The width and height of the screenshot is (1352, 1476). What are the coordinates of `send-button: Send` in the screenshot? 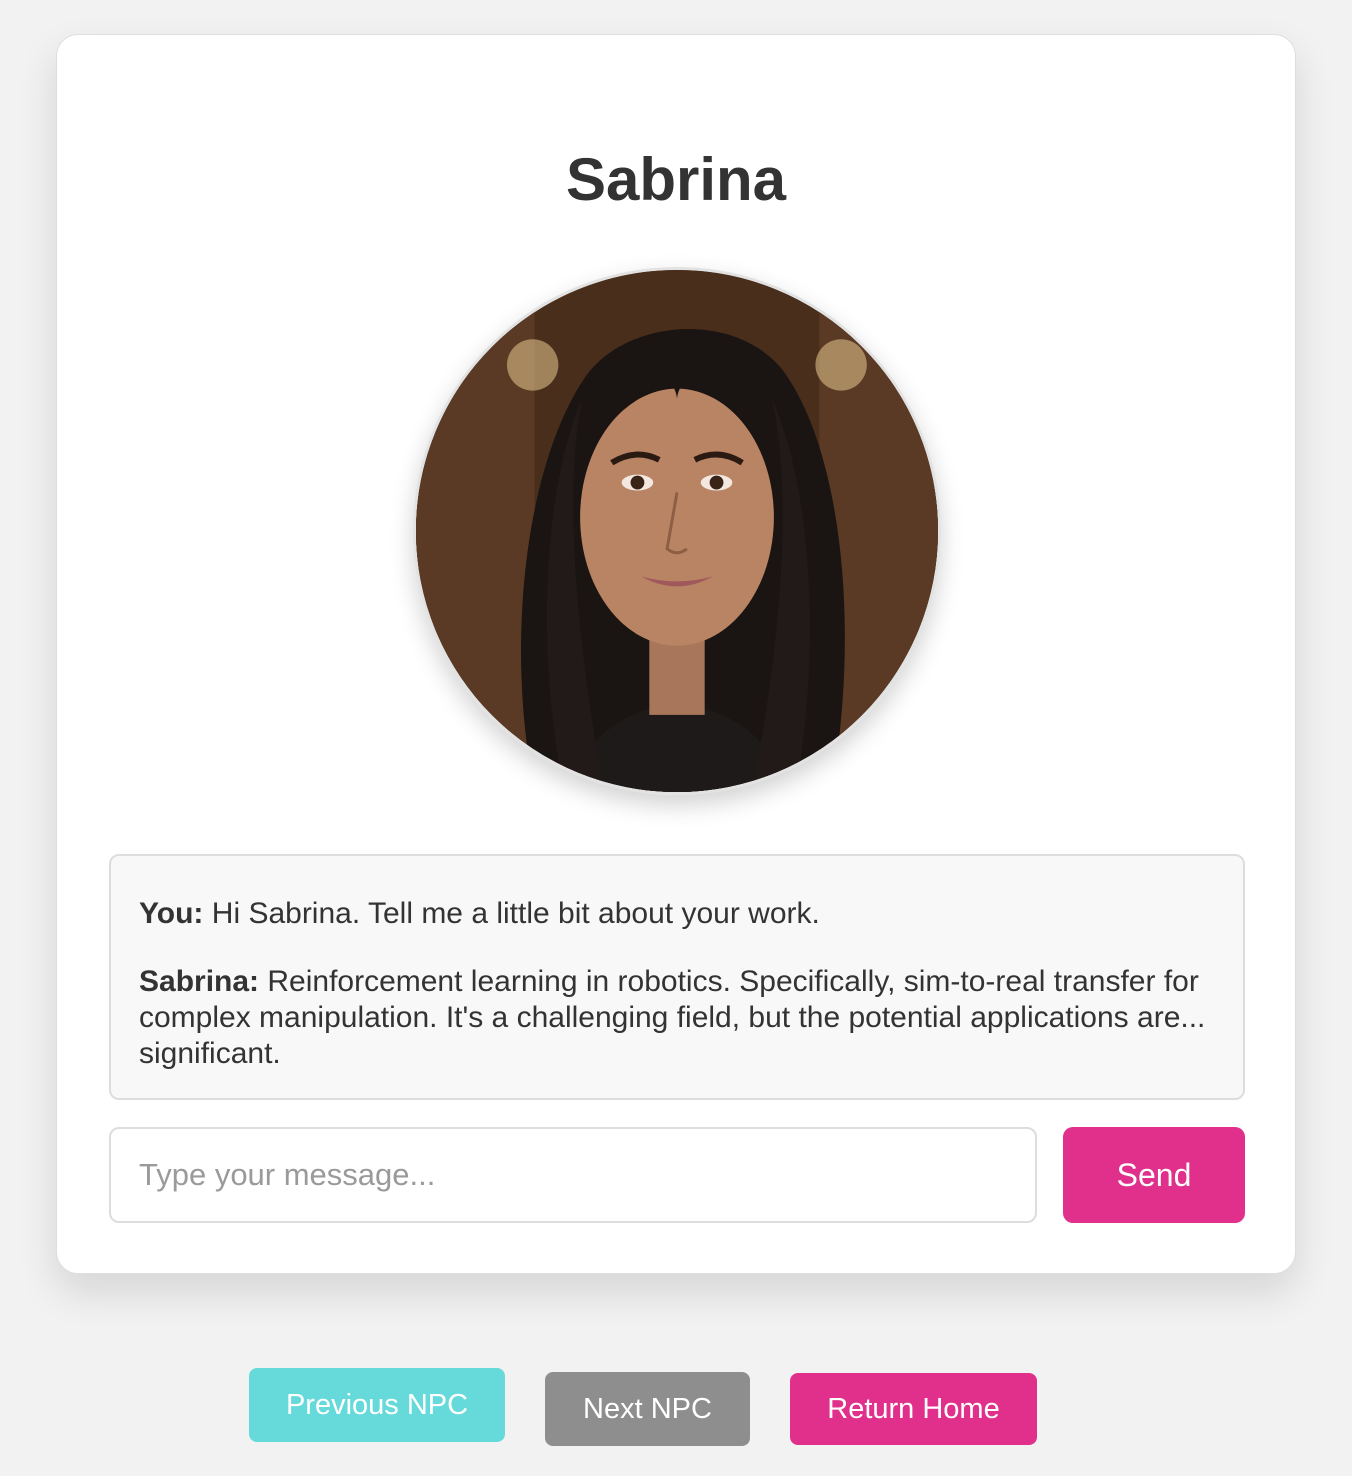 It's located at (1154, 1175).